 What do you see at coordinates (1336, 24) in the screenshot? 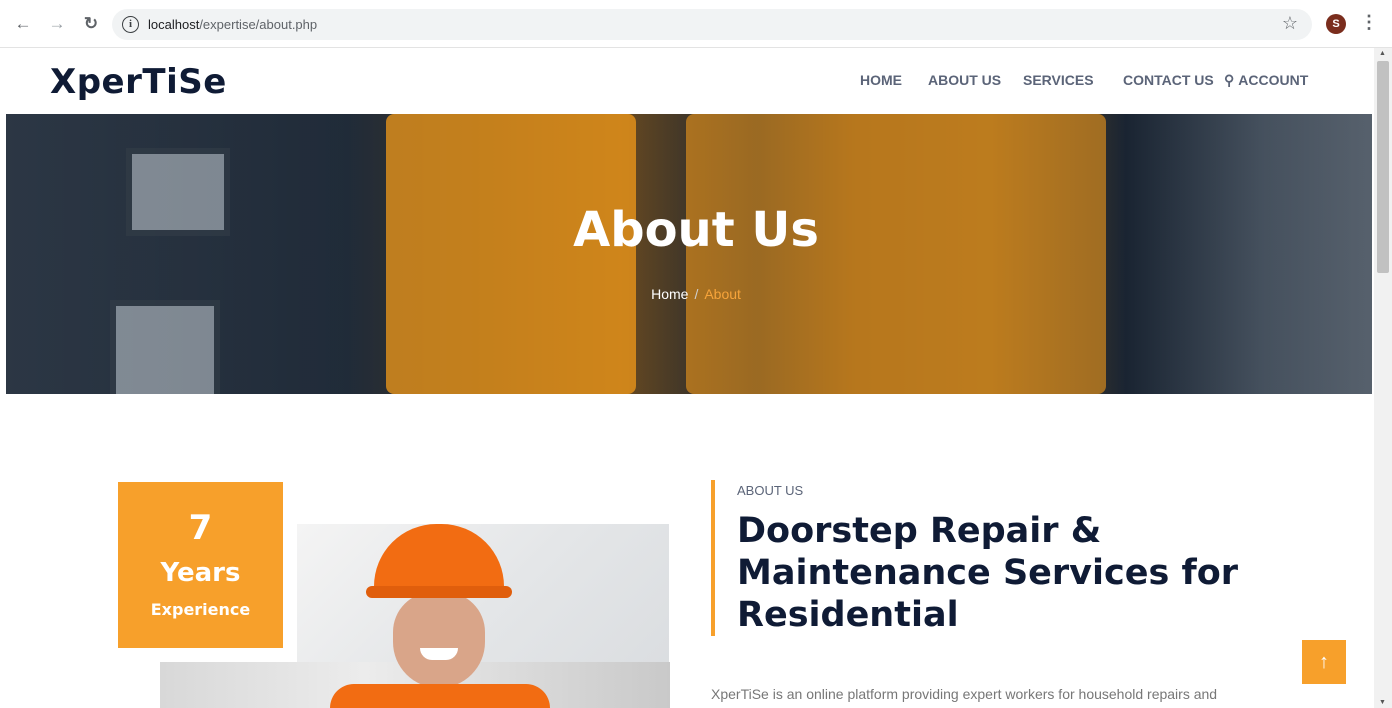
I see `profile-avatar: S` at bounding box center [1336, 24].